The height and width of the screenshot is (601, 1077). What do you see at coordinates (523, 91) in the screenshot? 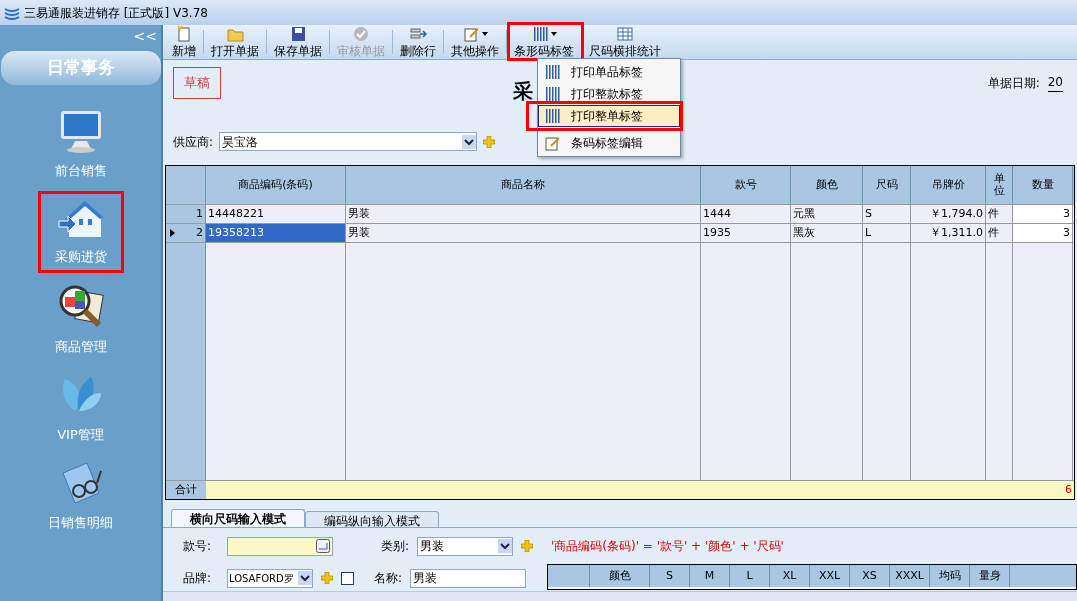
I see `document-title: 采` at bounding box center [523, 91].